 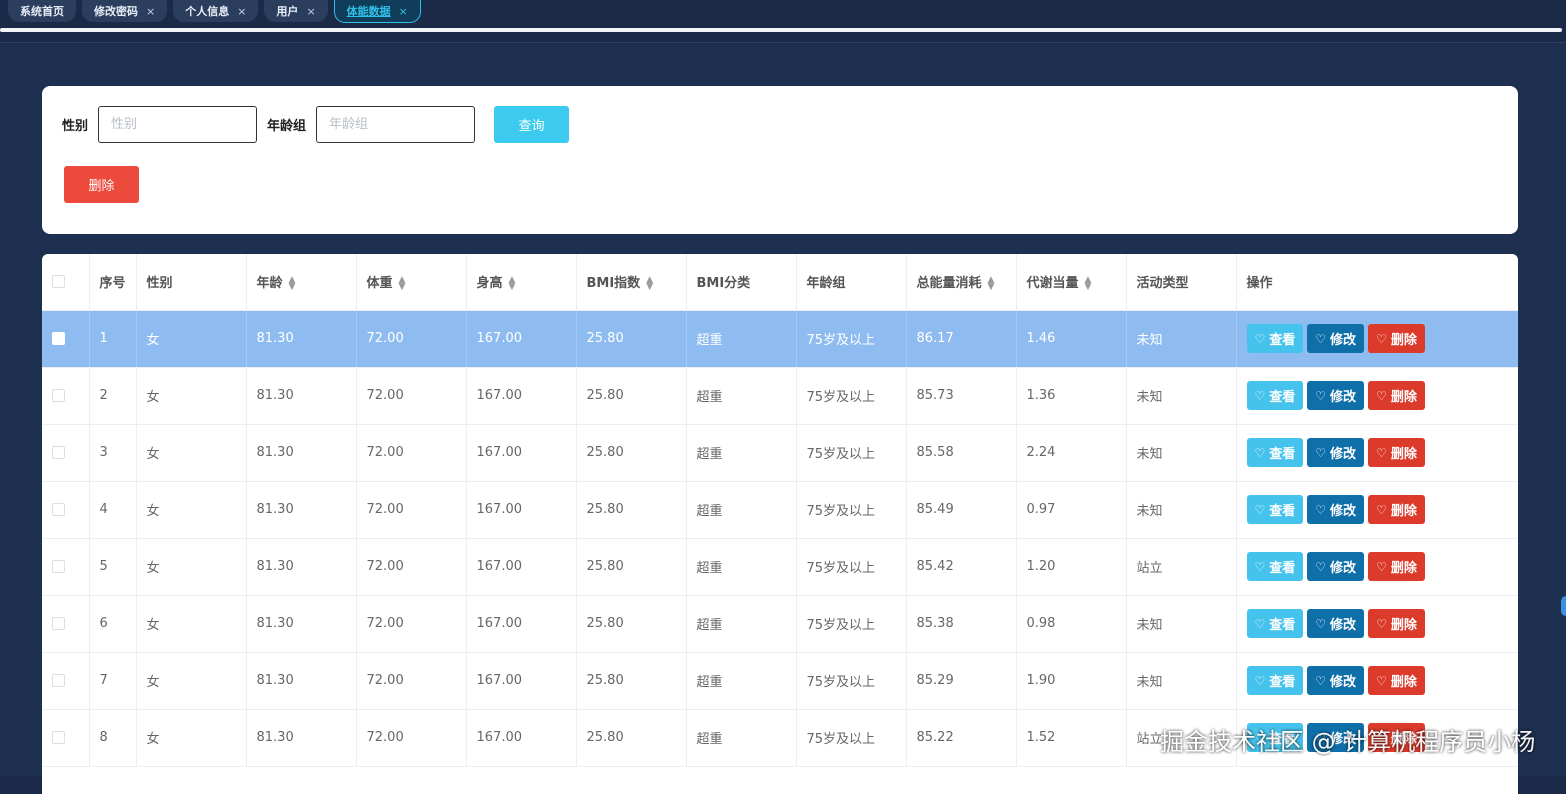 What do you see at coordinates (191, 567) in the screenshot?
I see `table-cell: 女` at bounding box center [191, 567].